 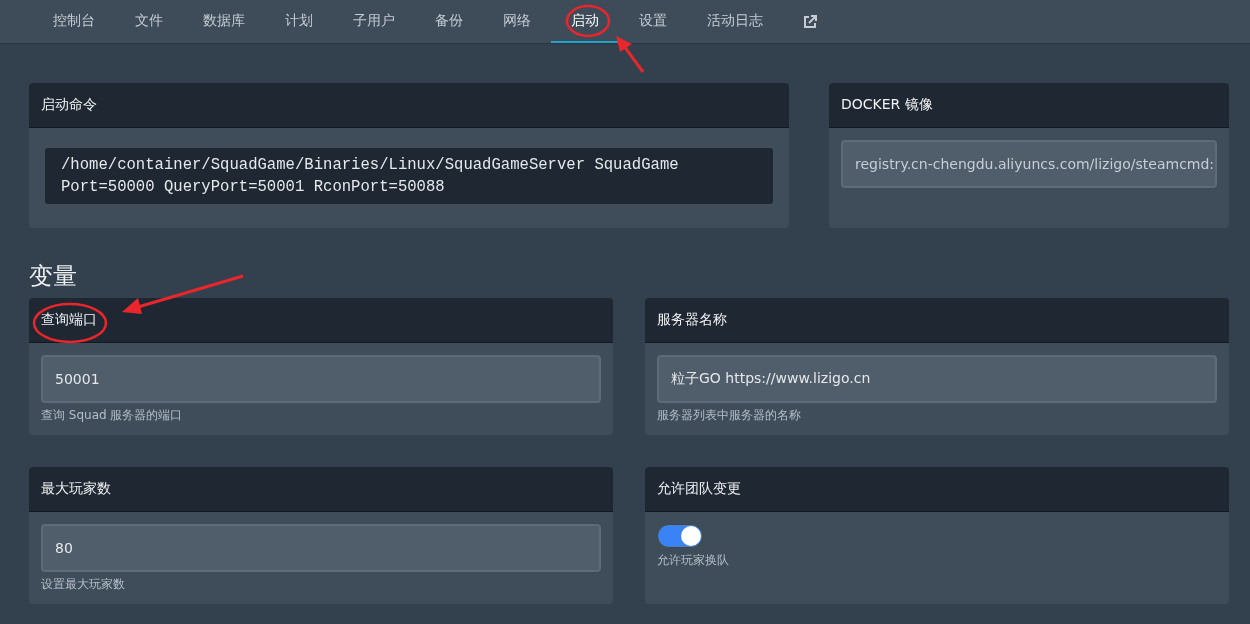 I want to click on command-code-block: /home/container/SquadGame/Binaries/Linux/SquadGameServer SquadGame Port=50000 QueryPort=50001 RconPort=50088, so click(x=409, y=176).